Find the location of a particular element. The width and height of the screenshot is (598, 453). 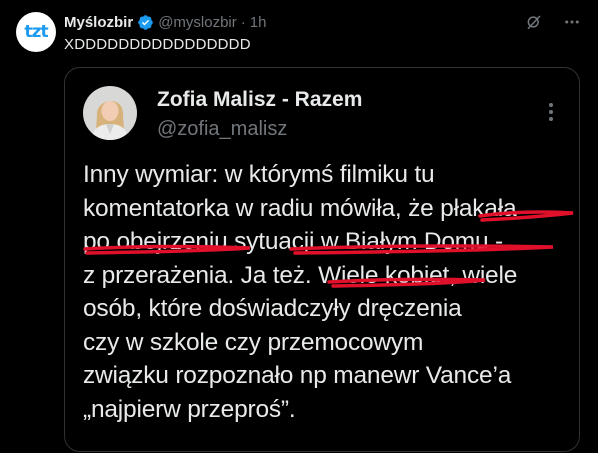

post-actions-top is located at coordinates (553, 22).